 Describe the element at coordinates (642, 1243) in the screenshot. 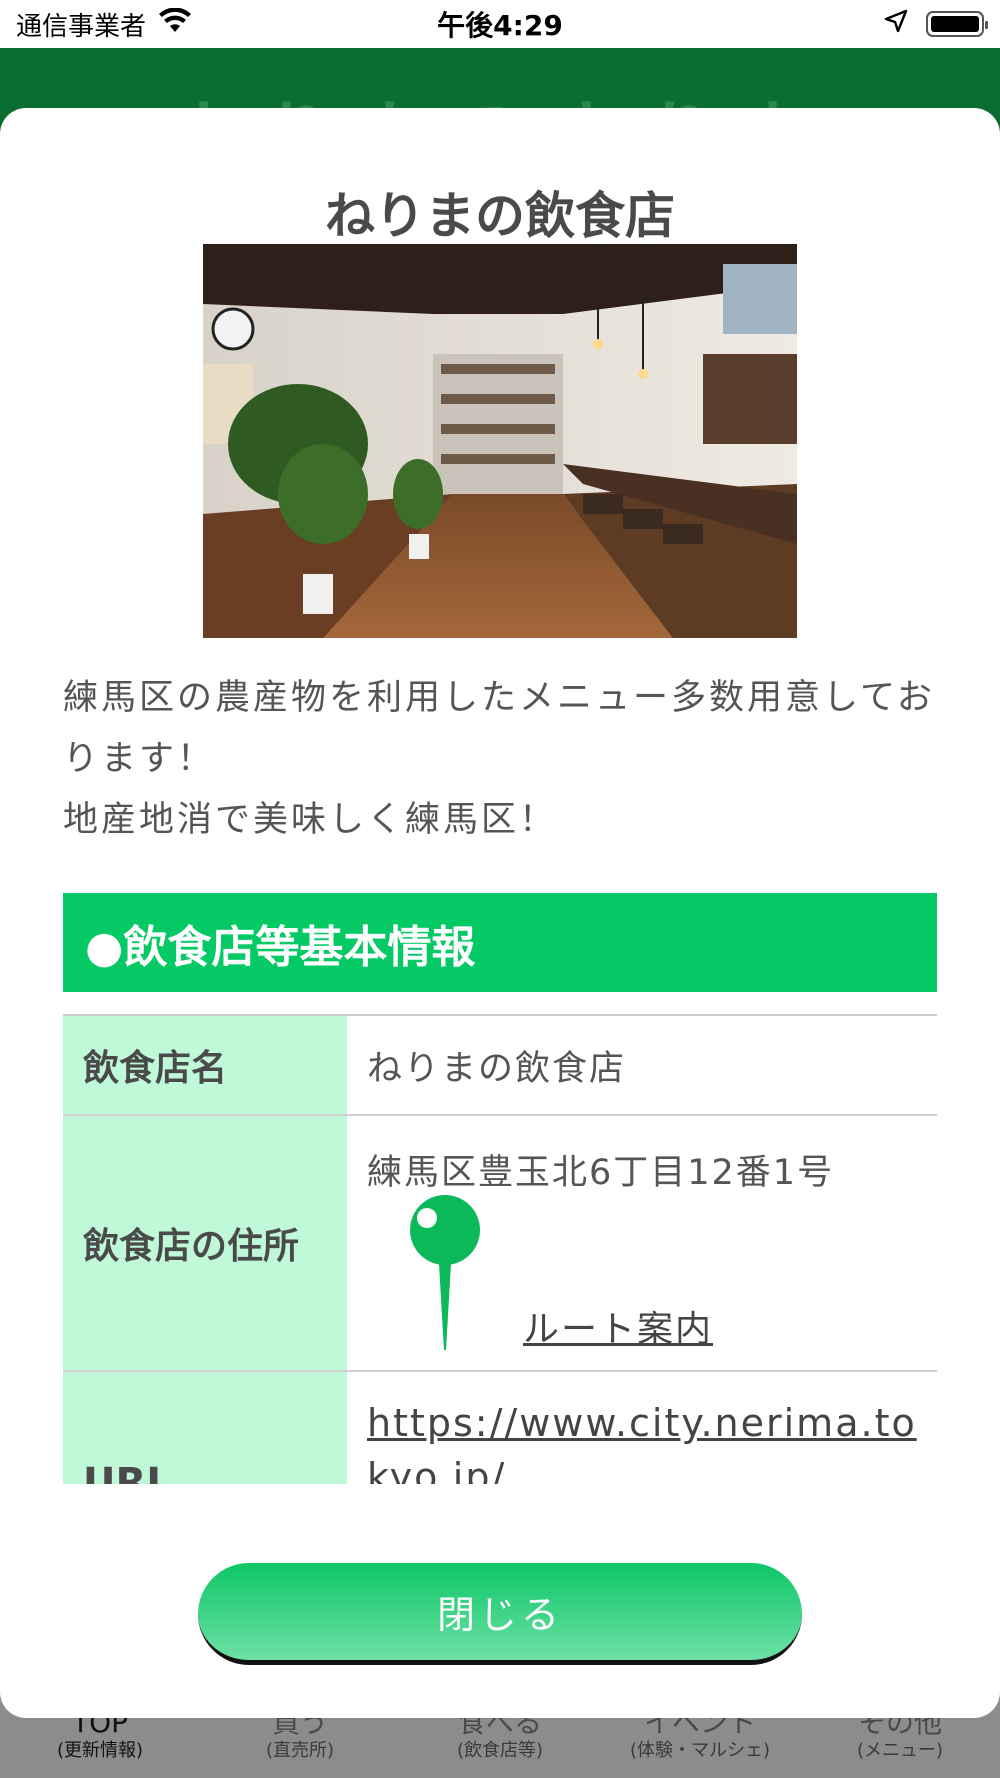

I see `address-cell: 練馬区豊玉北6丁目12番1号 ルート案内` at that location.